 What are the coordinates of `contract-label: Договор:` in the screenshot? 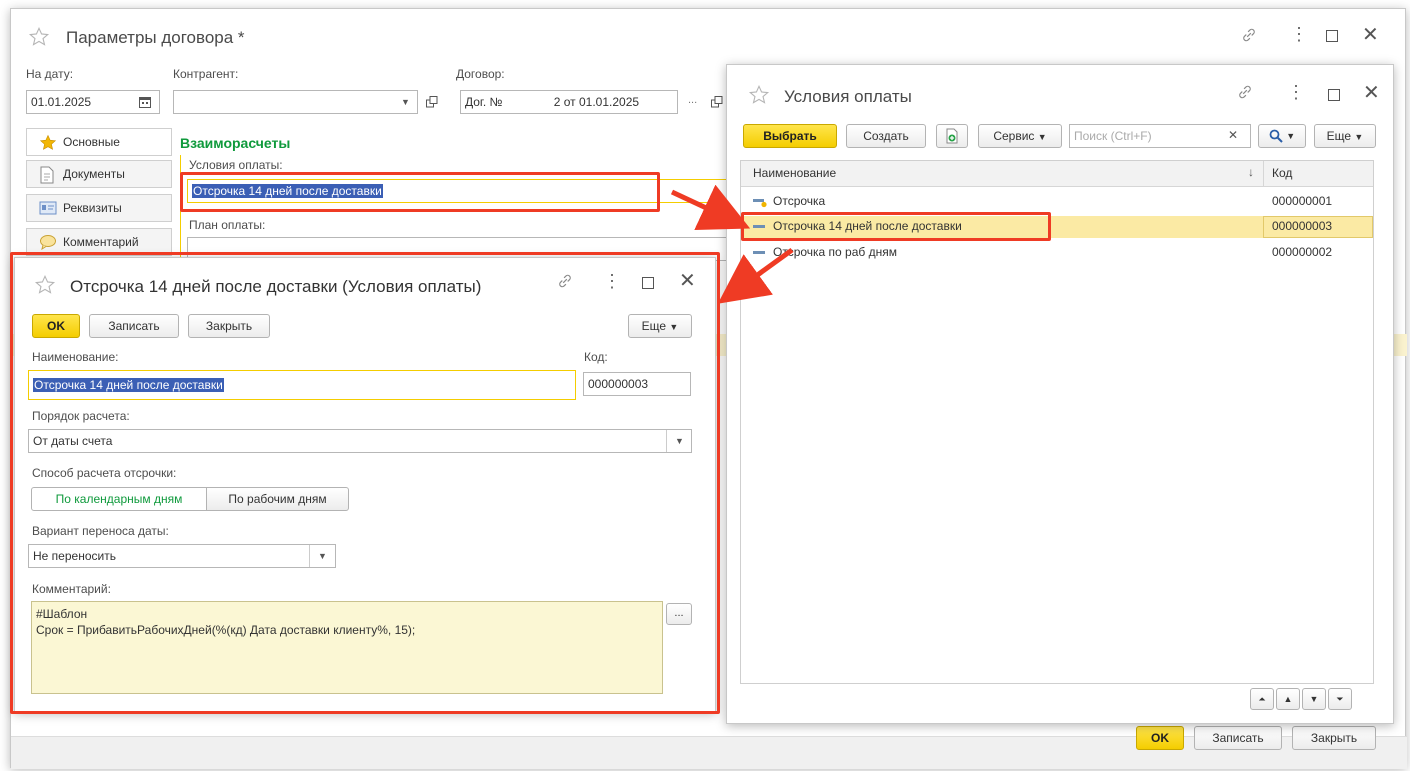 It's located at (480, 74).